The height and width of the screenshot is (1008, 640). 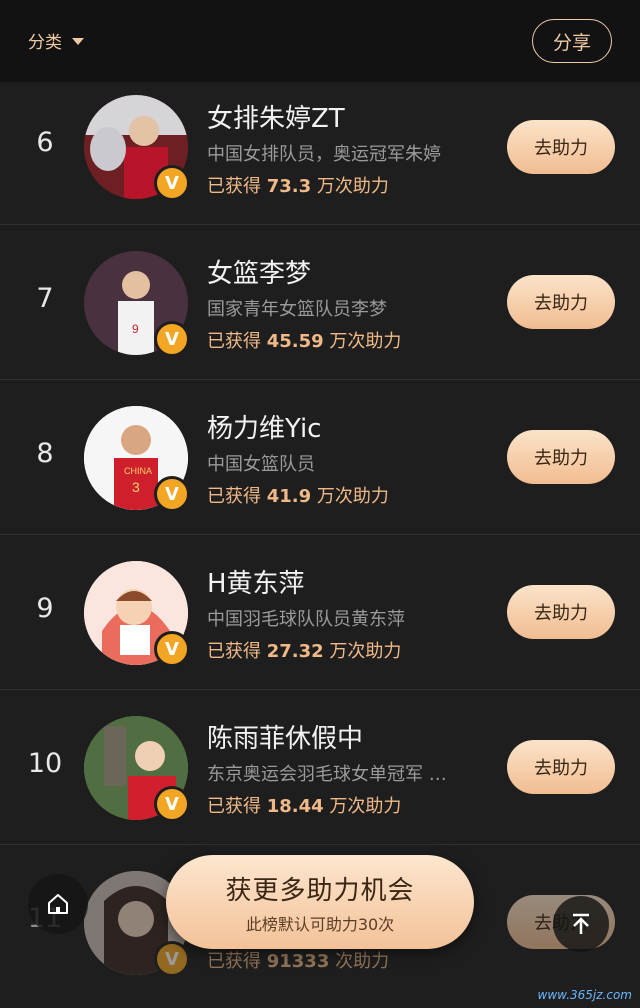 What do you see at coordinates (135, 329) in the screenshot?
I see `svg-text: 9` at bounding box center [135, 329].